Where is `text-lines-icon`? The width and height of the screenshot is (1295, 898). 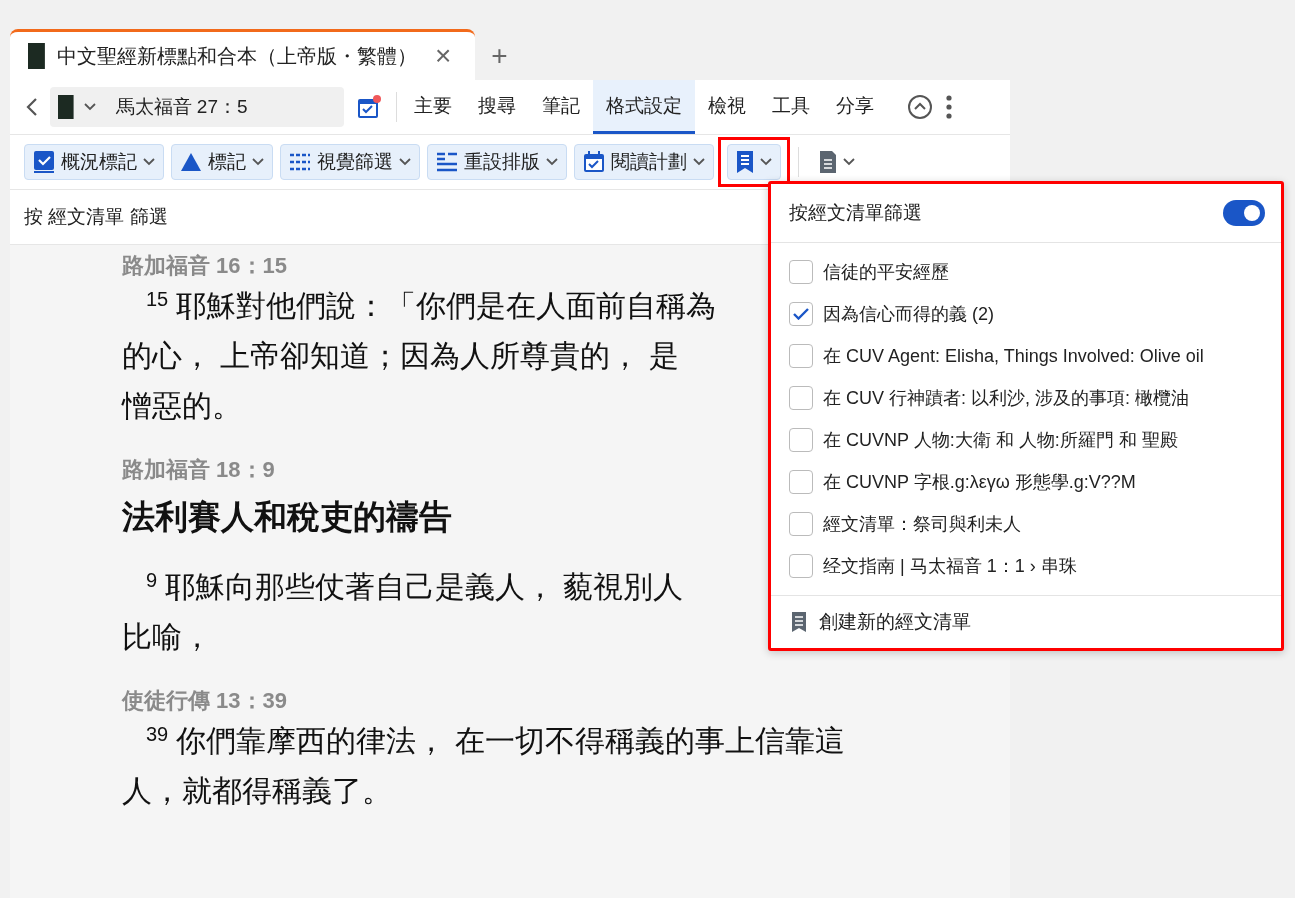
text-lines-icon is located at coordinates (447, 162).